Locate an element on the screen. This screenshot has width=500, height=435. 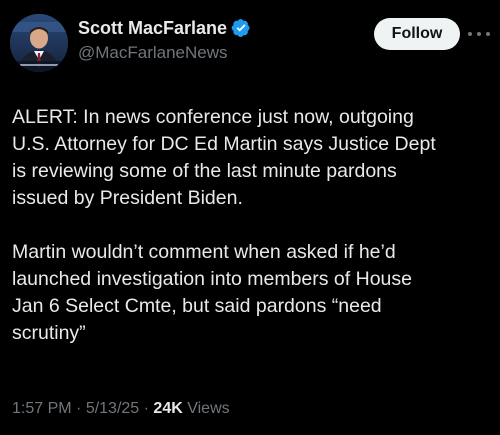
tweet-time: 1:57 PM is located at coordinates (42, 408).